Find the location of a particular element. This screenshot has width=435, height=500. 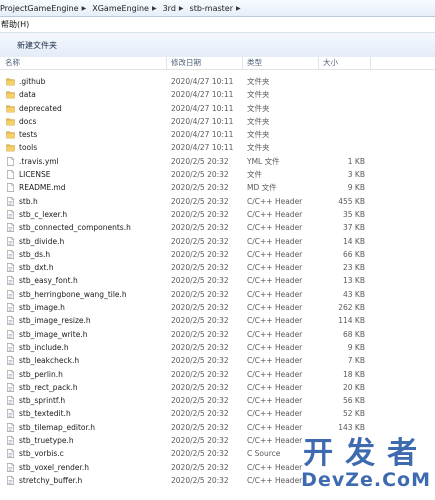

file-size: 262 KB is located at coordinates (351, 308).